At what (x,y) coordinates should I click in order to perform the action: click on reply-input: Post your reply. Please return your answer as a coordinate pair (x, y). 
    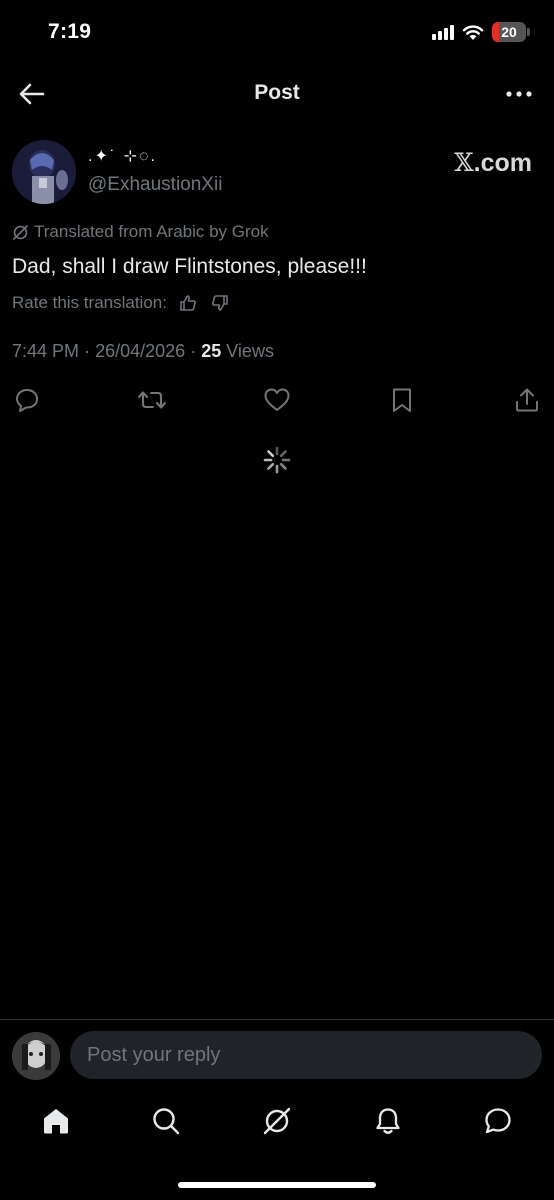
    Looking at the image, I should click on (306, 1055).